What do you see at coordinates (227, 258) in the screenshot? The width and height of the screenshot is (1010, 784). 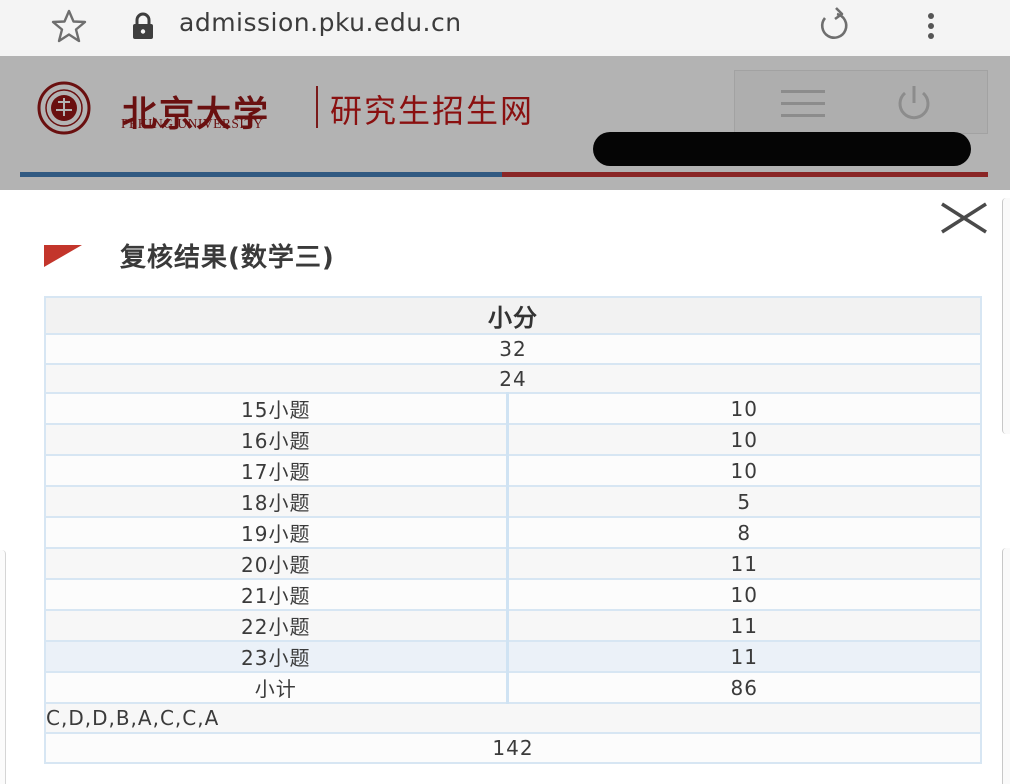 I see `section-title: 复核结果(数学三)` at bounding box center [227, 258].